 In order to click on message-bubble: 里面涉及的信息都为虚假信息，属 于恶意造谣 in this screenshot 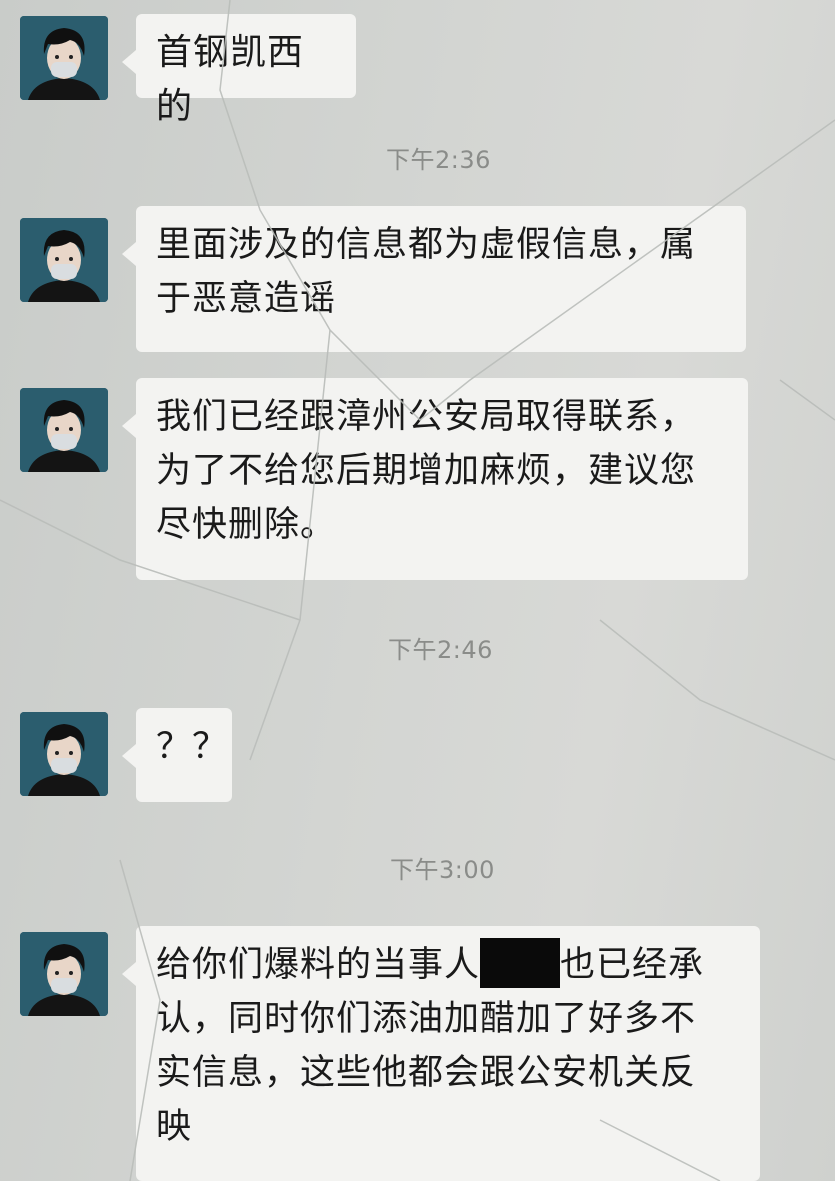, I will do `click(434, 279)`.